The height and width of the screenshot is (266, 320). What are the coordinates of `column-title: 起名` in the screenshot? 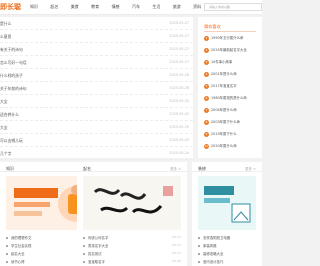 It's located at (87, 168).